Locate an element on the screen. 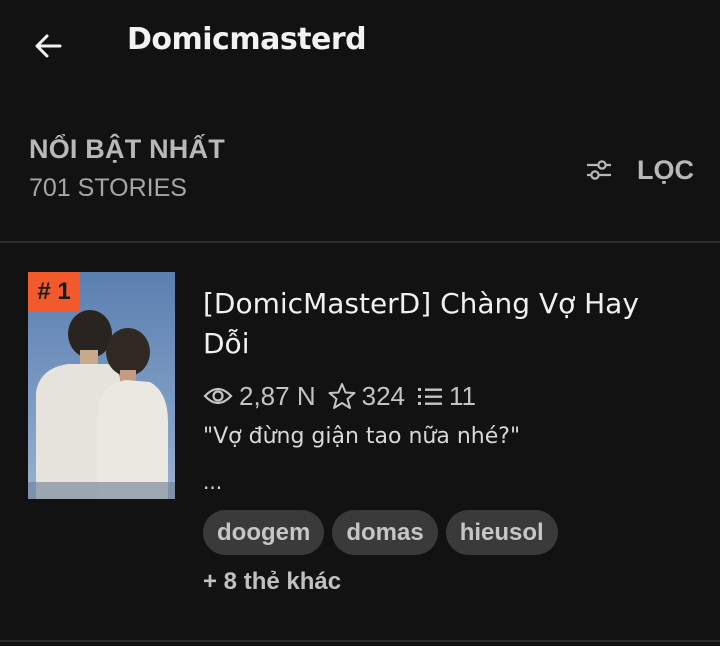 The image size is (720, 646). parts-stat: 11 is located at coordinates (446, 396).